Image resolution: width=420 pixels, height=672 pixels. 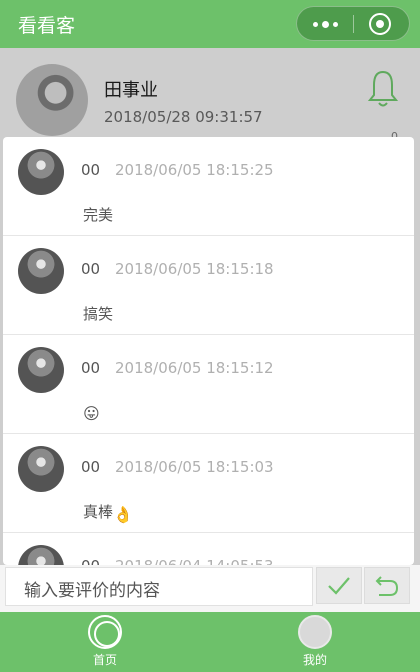 What do you see at coordinates (194, 368) in the screenshot?
I see `comment-time: 2018/06/05 18:15:12` at bounding box center [194, 368].